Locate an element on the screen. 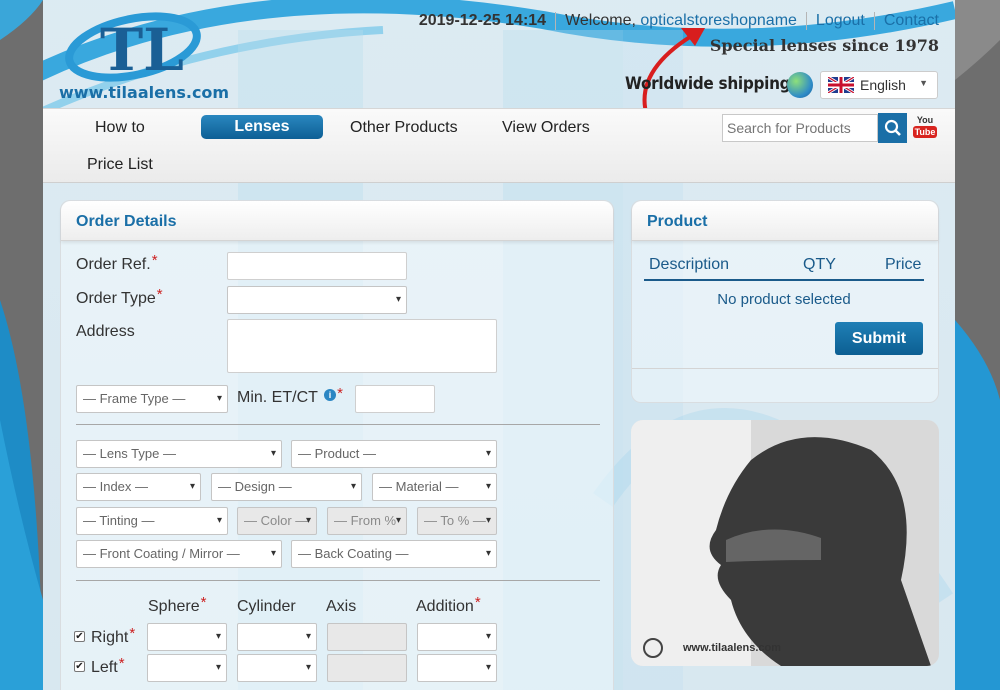  from-percent-select: — From % is located at coordinates (367, 521).